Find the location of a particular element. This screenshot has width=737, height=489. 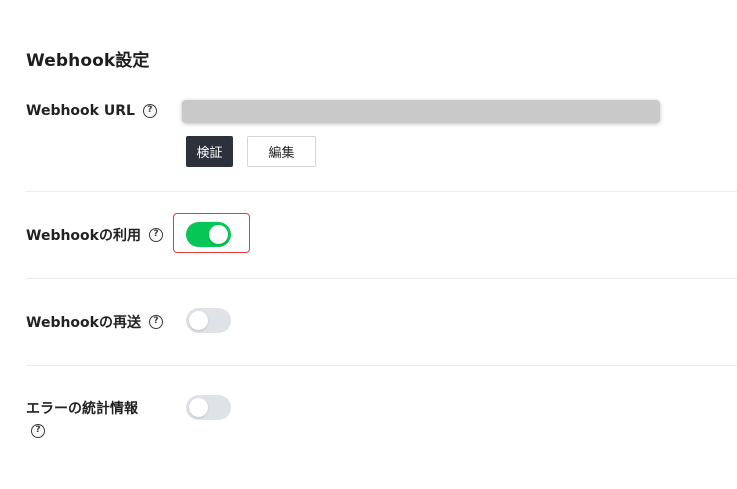

edit-button: 編集 is located at coordinates (281, 151).